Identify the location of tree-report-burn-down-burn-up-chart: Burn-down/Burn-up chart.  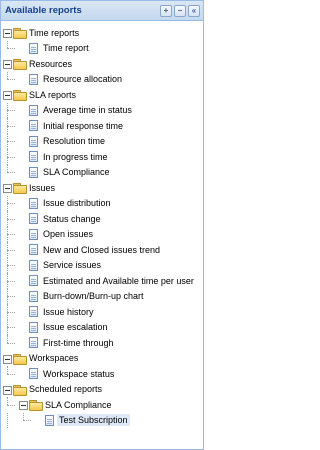
(102, 296).